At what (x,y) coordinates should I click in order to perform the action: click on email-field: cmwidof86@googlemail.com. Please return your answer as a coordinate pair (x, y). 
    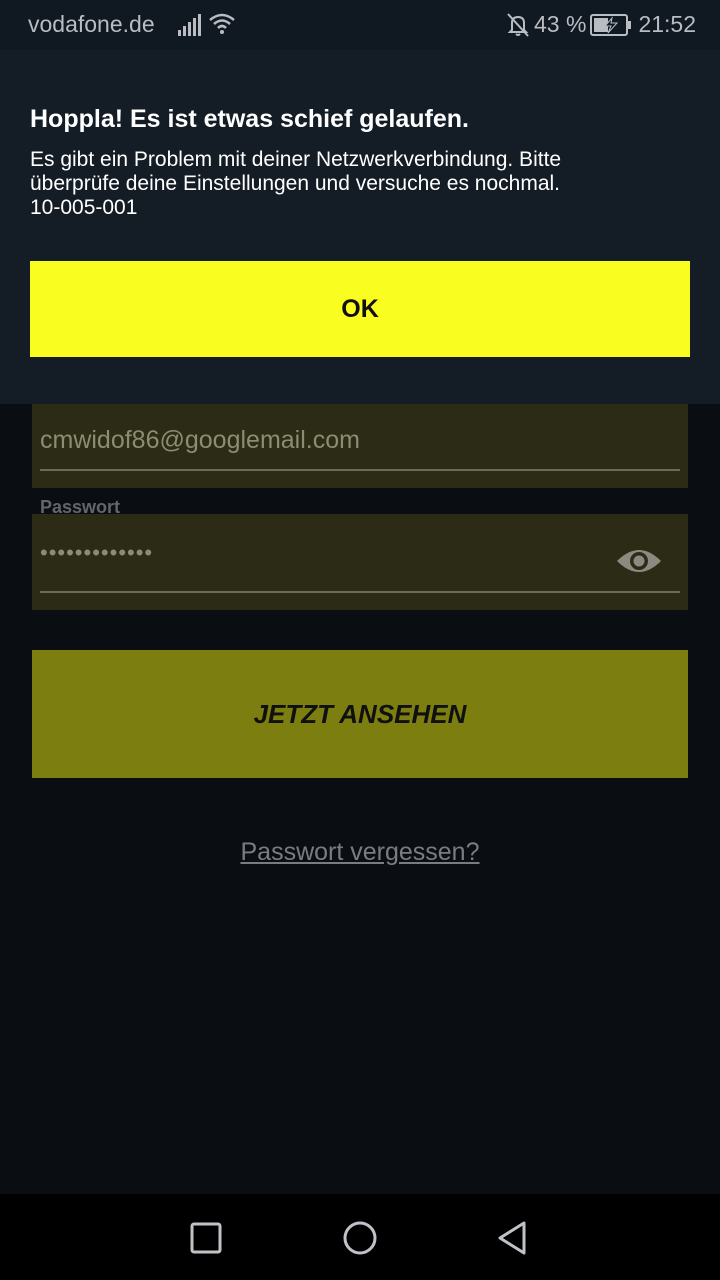
    Looking at the image, I should click on (360, 440).